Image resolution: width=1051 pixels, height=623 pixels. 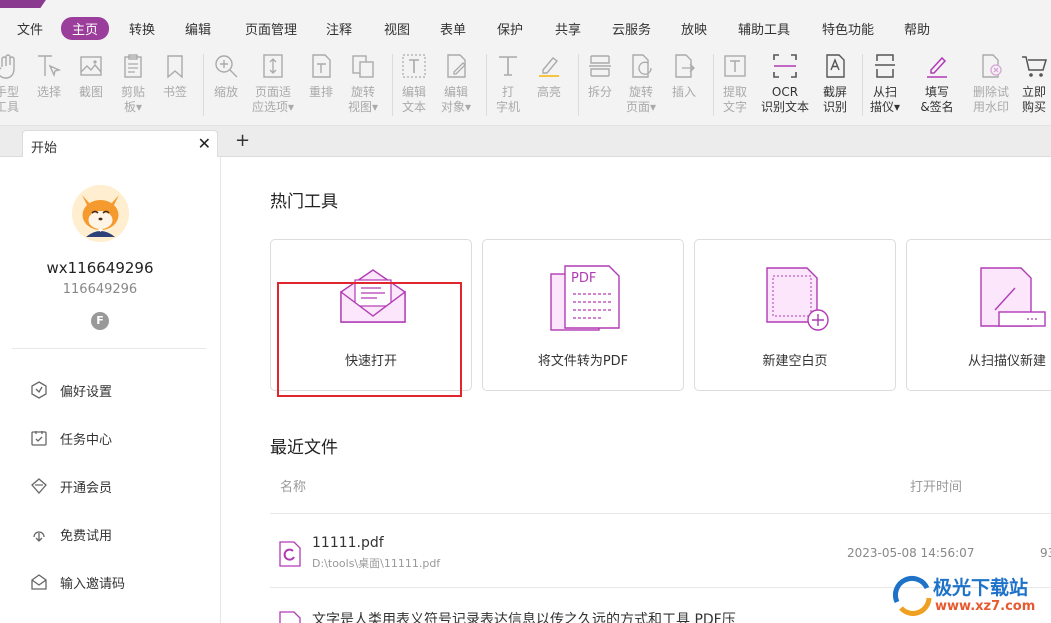 I want to click on card-label: 新建空白页, so click(x=795, y=361).